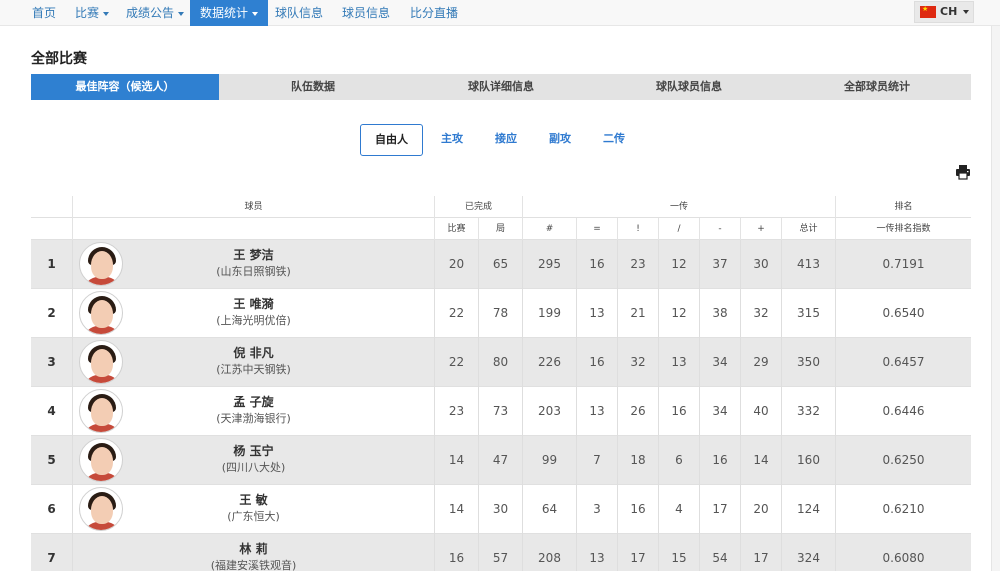 The height and width of the screenshot is (571, 1000). What do you see at coordinates (760, 313) in the screenshot?
I see `stat-cell-plus: 32` at bounding box center [760, 313].